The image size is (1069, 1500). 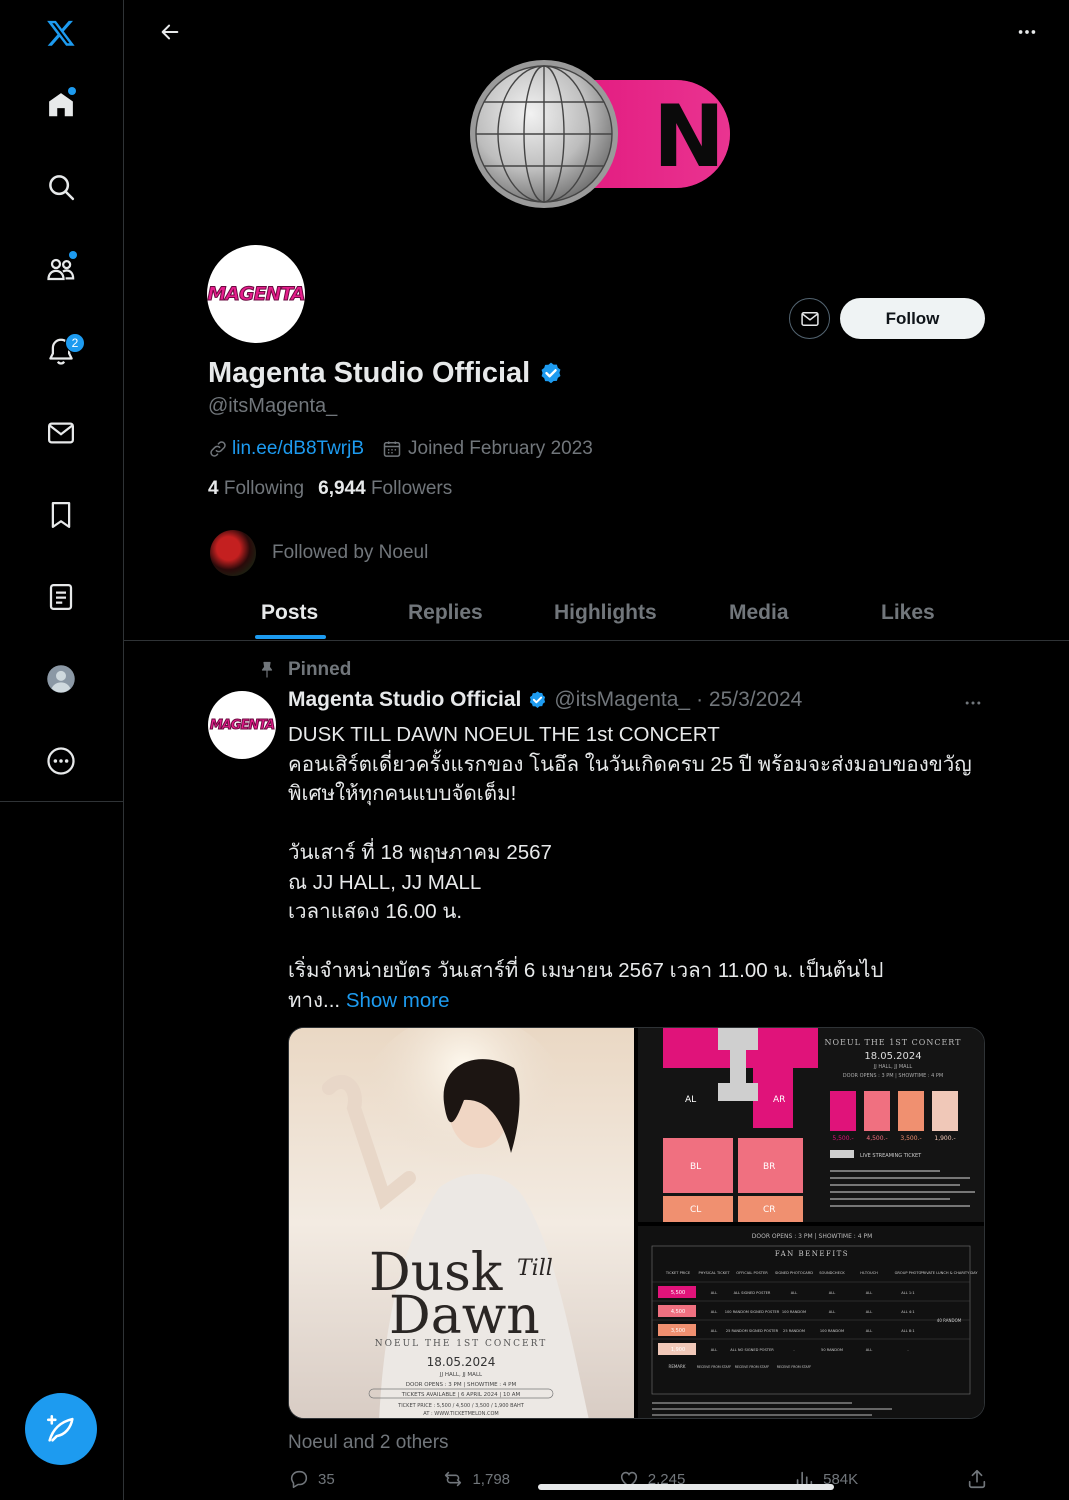 I want to click on messages-icon, so click(x=61, y=433).